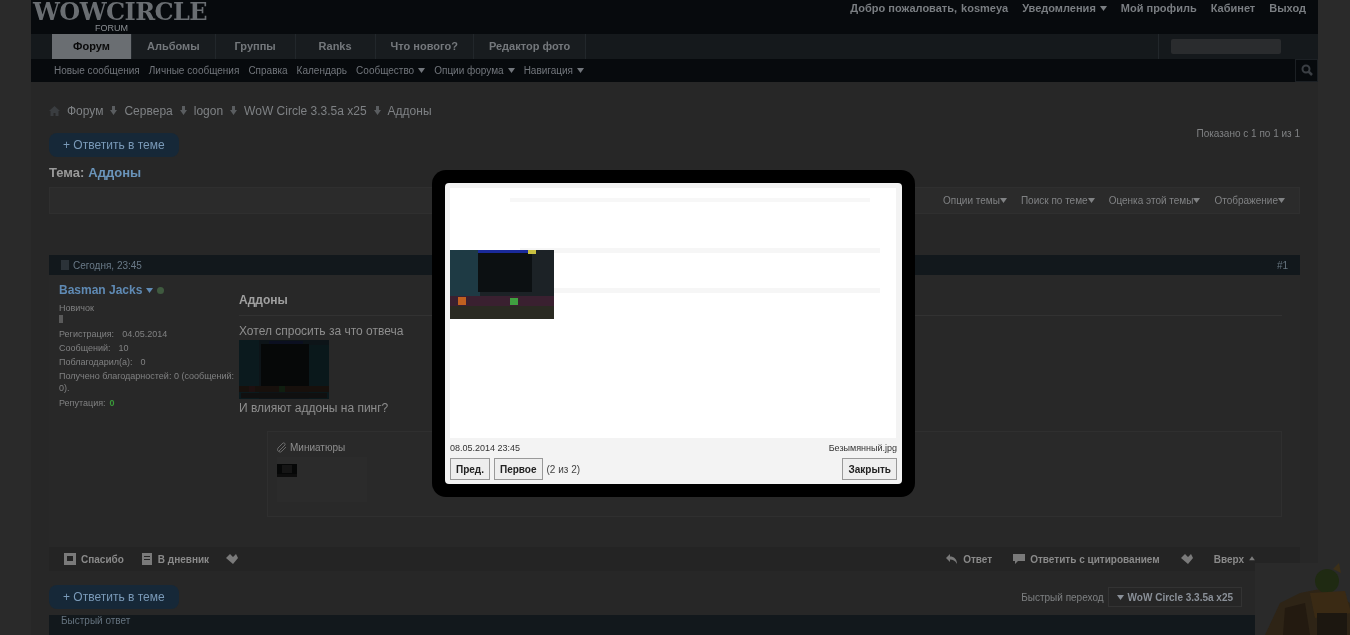  What do you see at coordinates (1234, 559) in the screenshot?
I see `post-action-link: Вверх` at bounding box center [1234, 559].